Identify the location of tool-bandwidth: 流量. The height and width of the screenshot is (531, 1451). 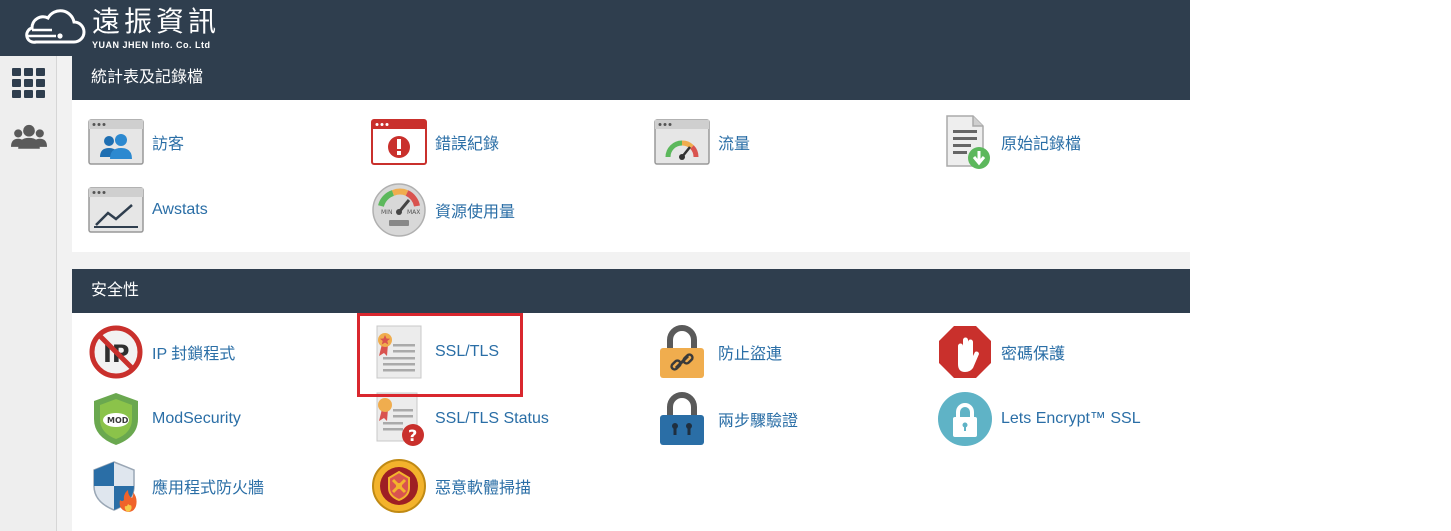
(702, 142).